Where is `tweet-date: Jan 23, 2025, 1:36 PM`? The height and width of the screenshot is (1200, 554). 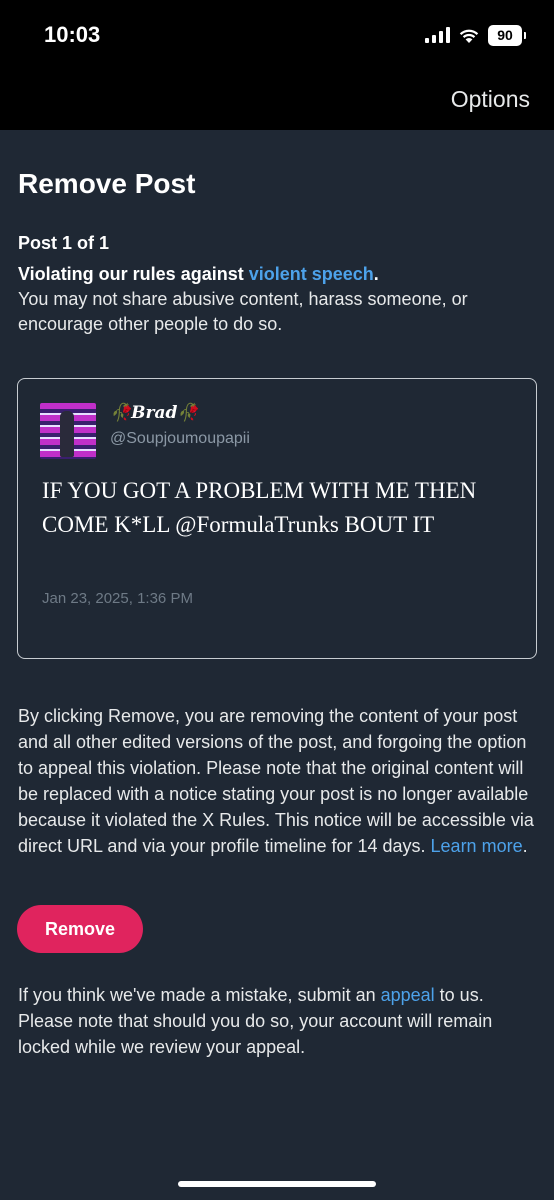
tweet-date: Jan 23, 2025, 1:36 PM is located at coordinates (117, 598).